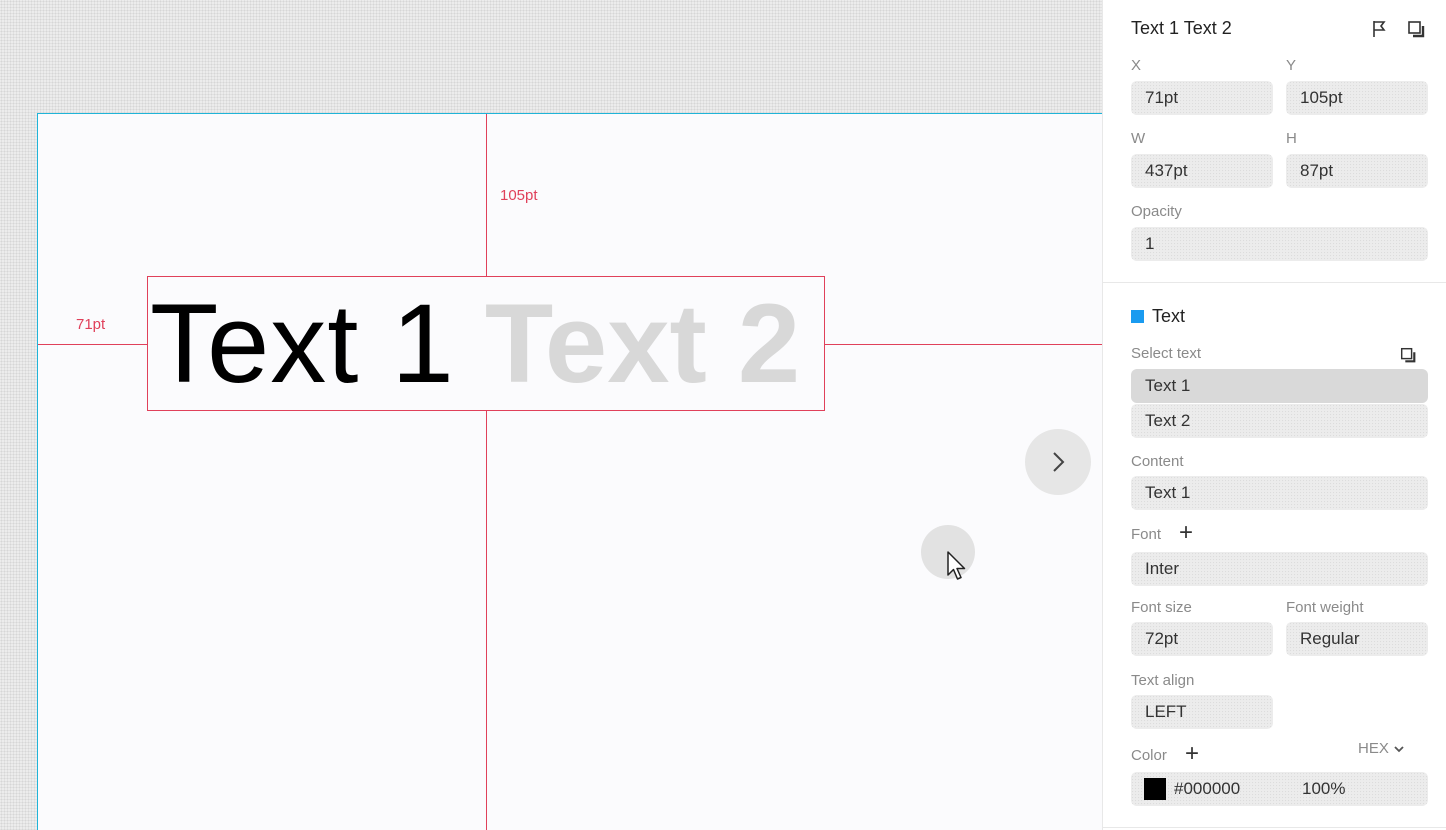 The height and width of the screenshot is (830, 1446). I want to click on flag-icon, so click(1379, 29).